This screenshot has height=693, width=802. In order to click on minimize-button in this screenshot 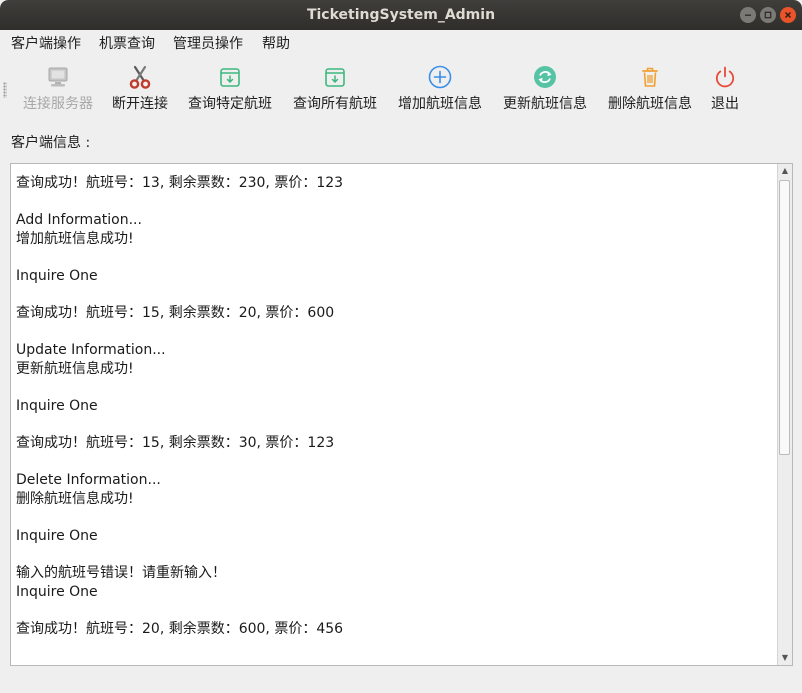, I will do `click(748, 15)`.